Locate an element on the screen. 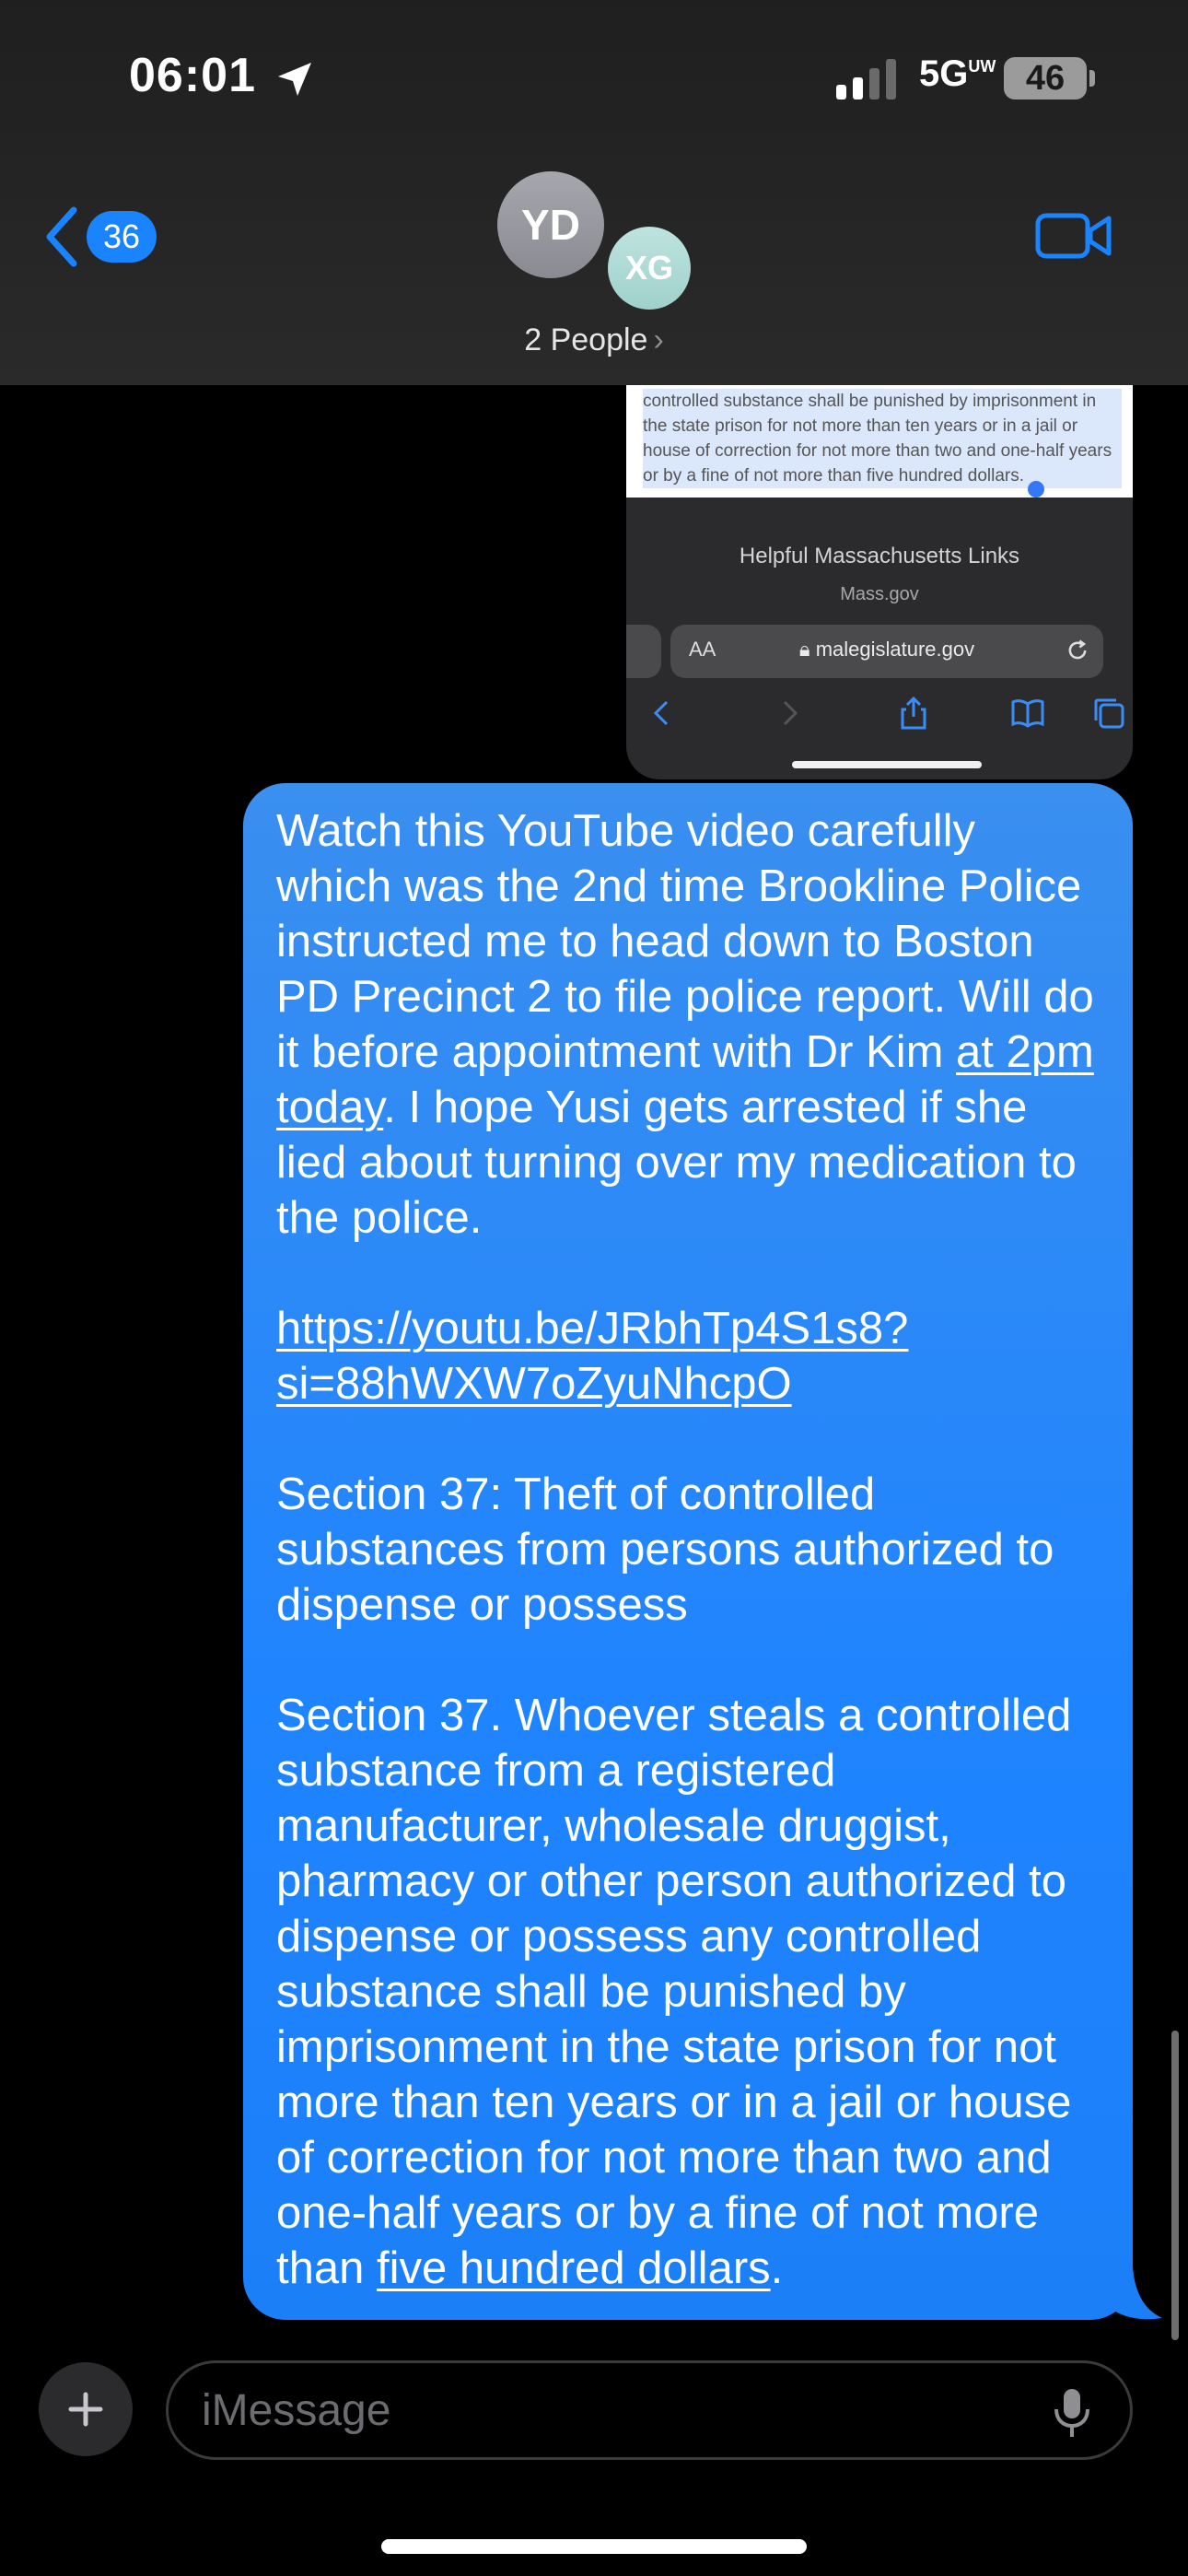 This screenshot has width=1188, height=2576. tabs-icon is located at coordinates (1109, 713).